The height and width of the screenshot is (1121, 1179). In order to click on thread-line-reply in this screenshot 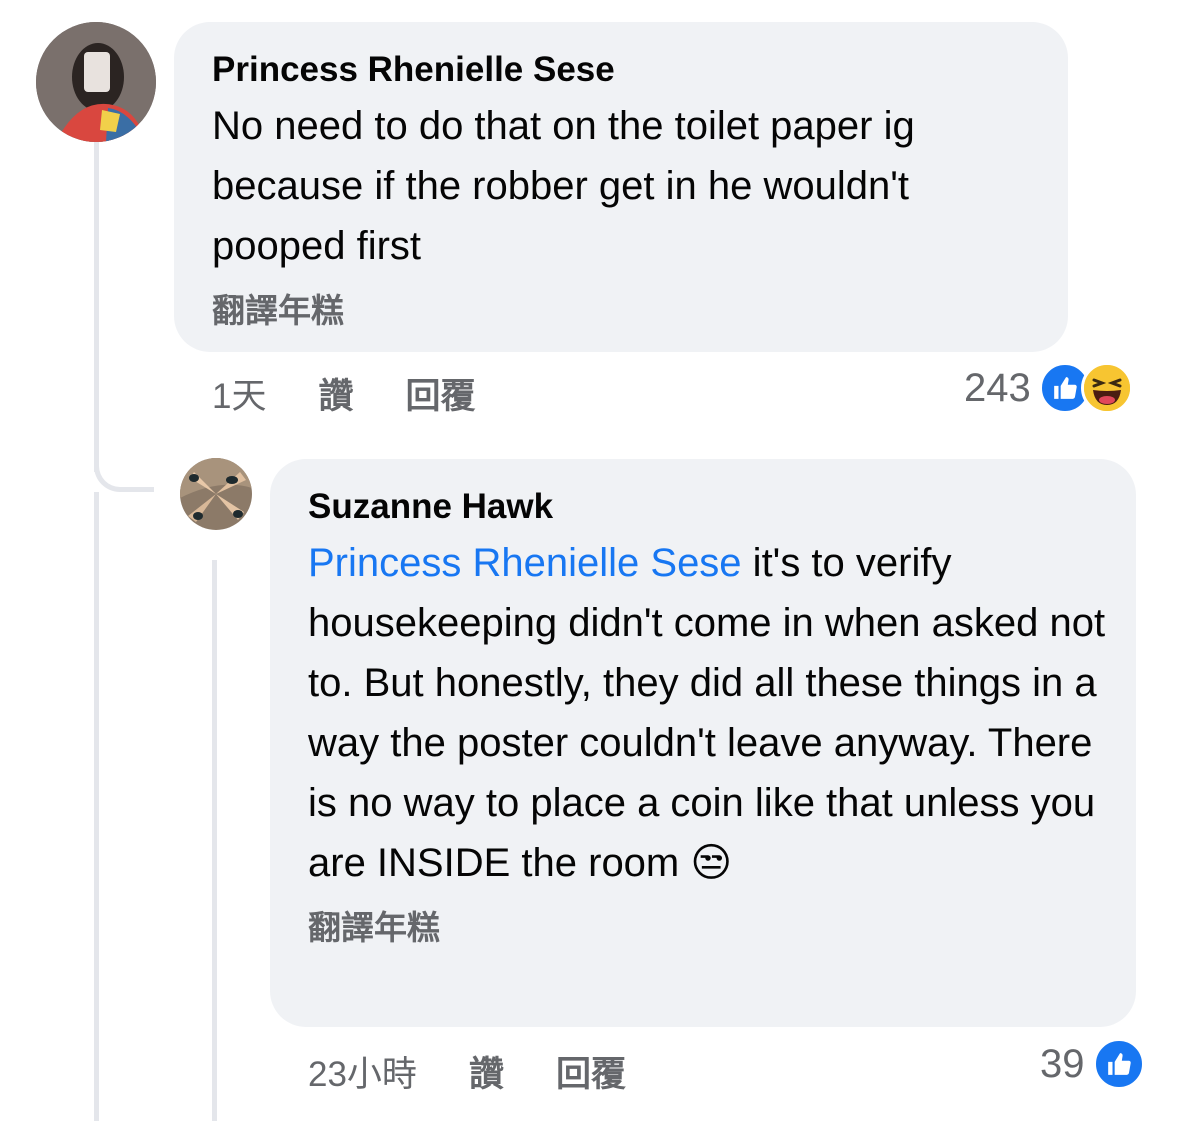, I will do `click(214, 840)`.